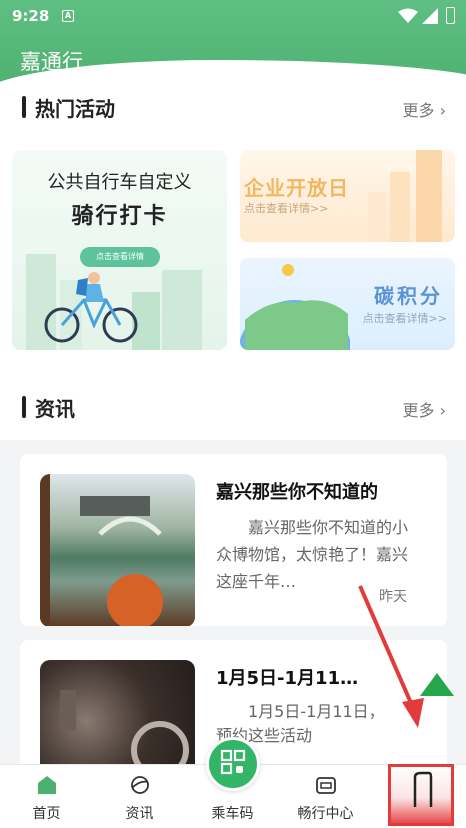  I want to click on bike-checkin-banner: 公共自行车自定义 骑行打卡 点击查看详情, so click(119, 250).